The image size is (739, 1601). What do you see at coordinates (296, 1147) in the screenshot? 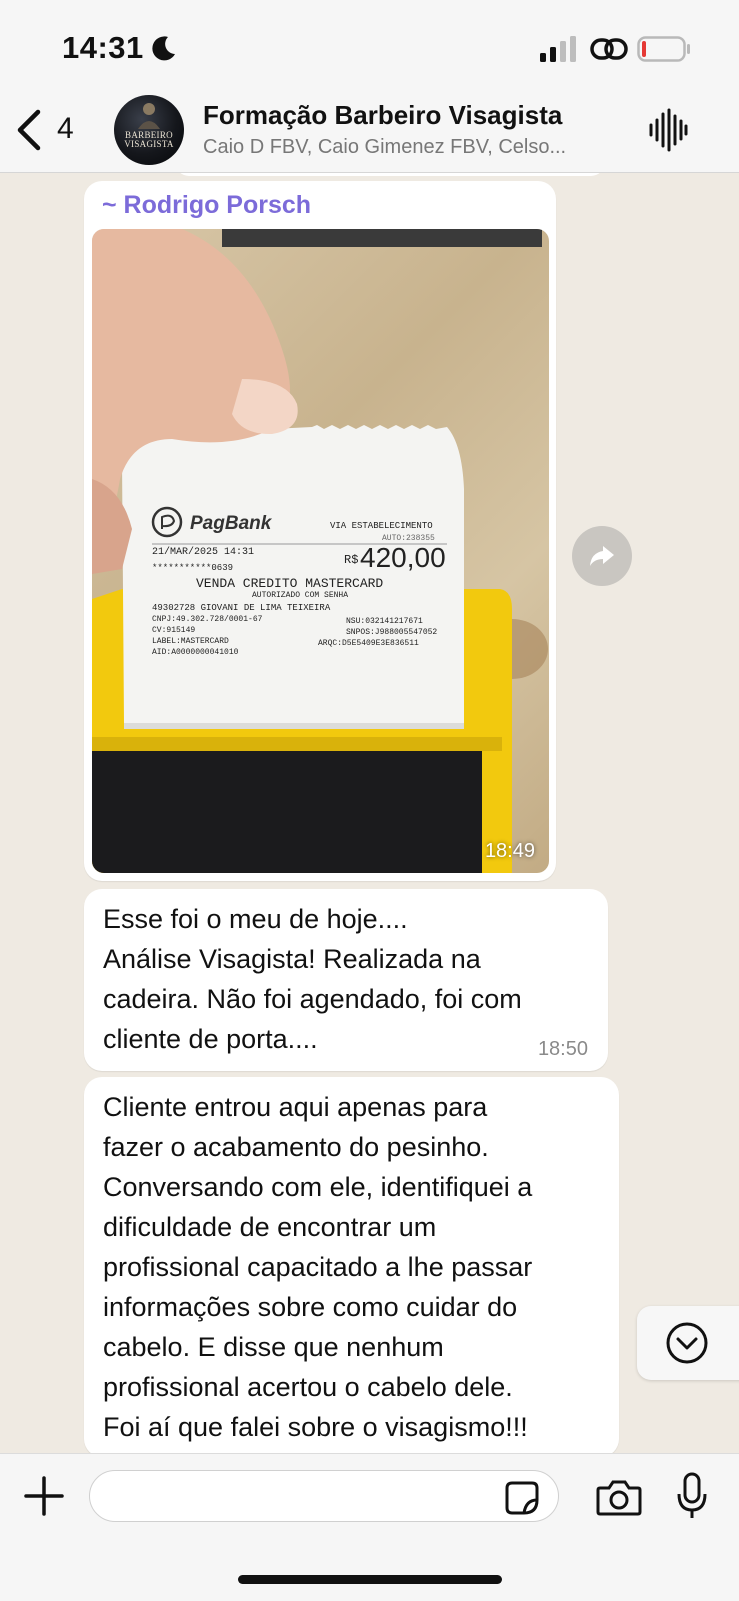
I see `message-line: fazer o acabamento do pesinho.` at bounding box center [296, 1147].